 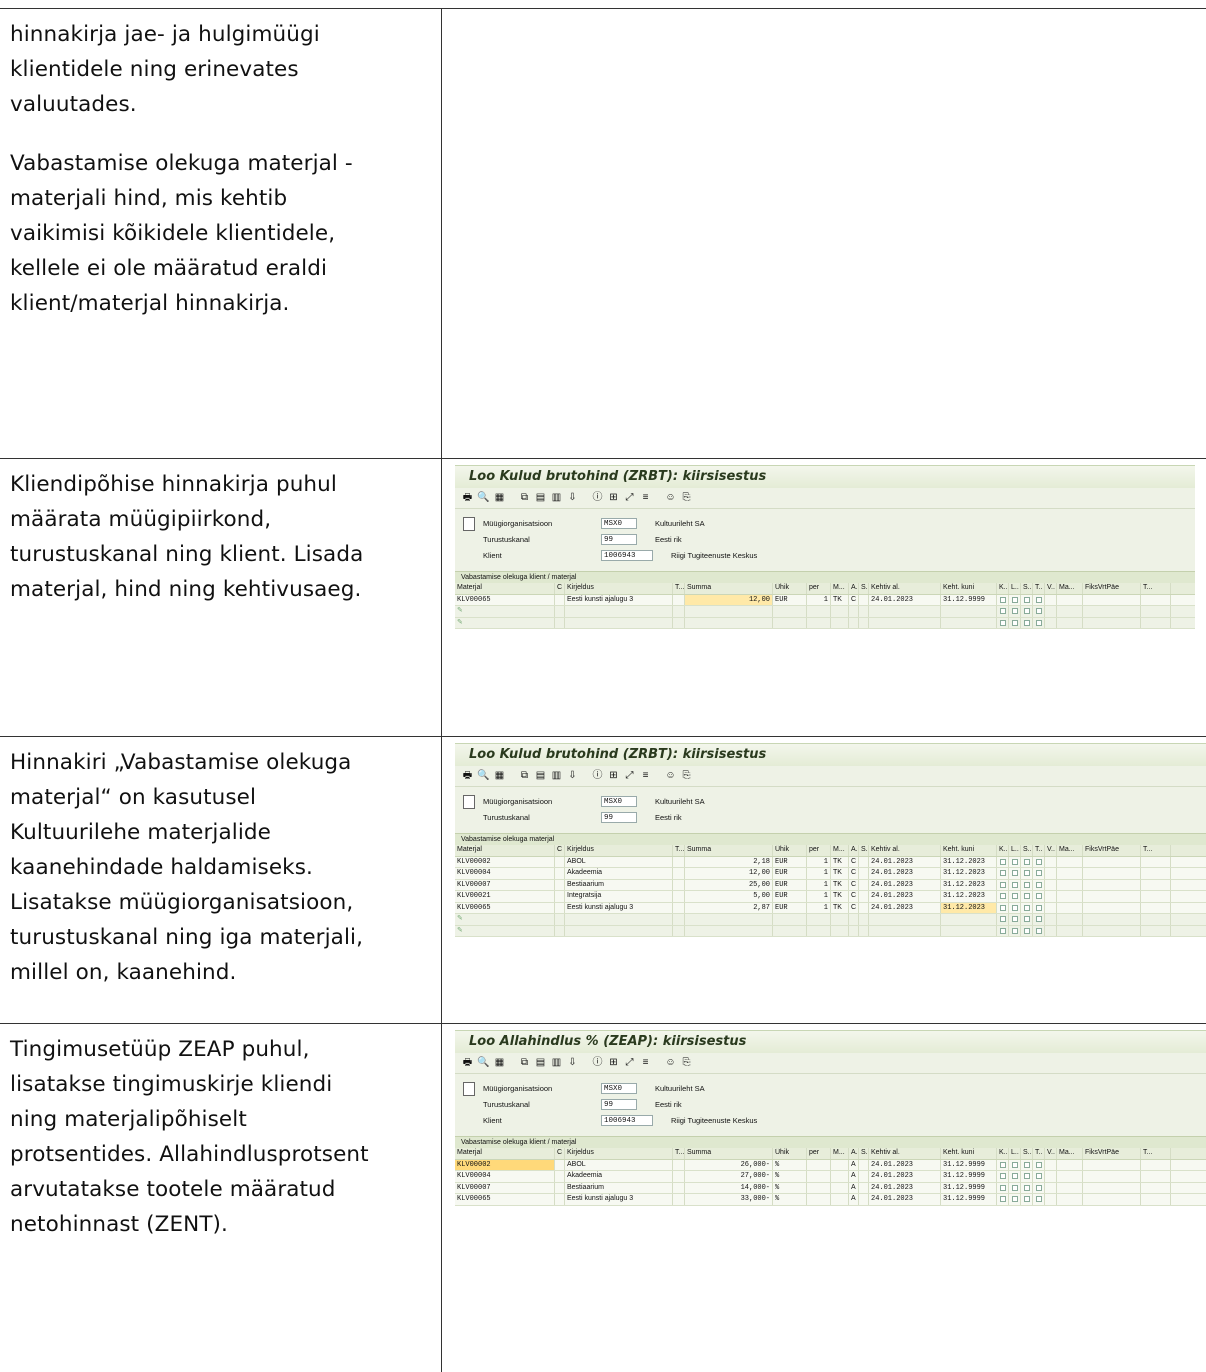 I want to click on print-icon: 🖶, so click(x=467, y=498).